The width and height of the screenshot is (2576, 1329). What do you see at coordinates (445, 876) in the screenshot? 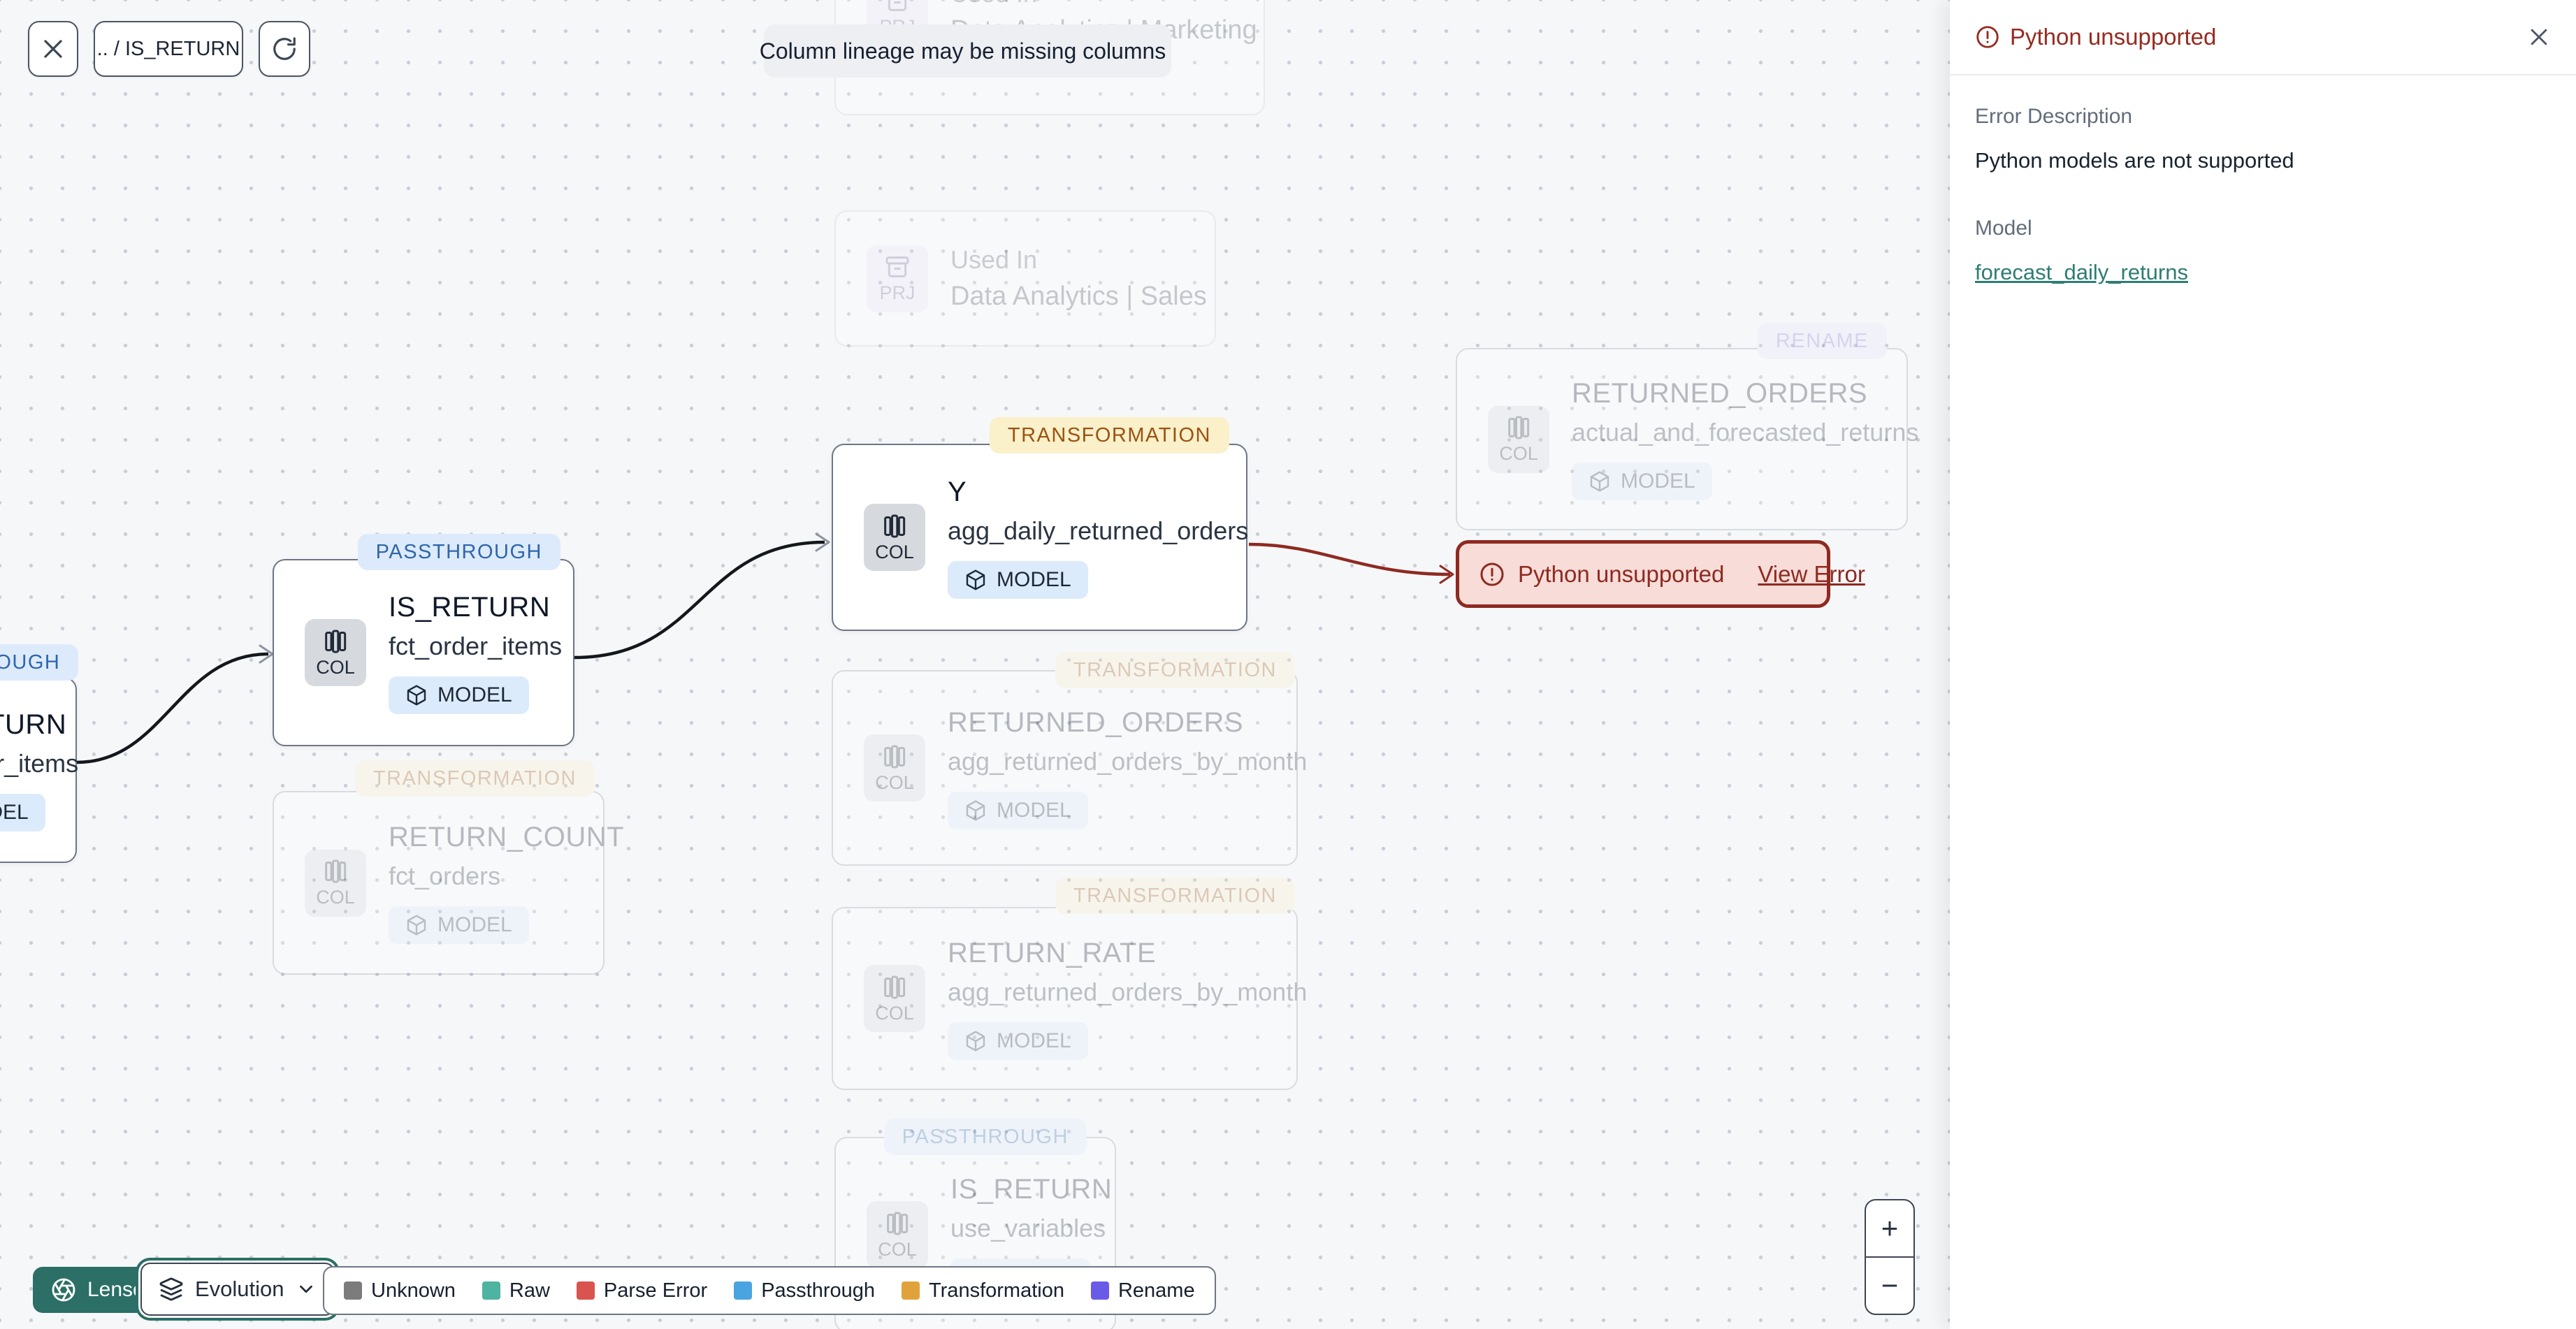
I see `node-model-name: fct_orders` at bounding box center [445, 876].